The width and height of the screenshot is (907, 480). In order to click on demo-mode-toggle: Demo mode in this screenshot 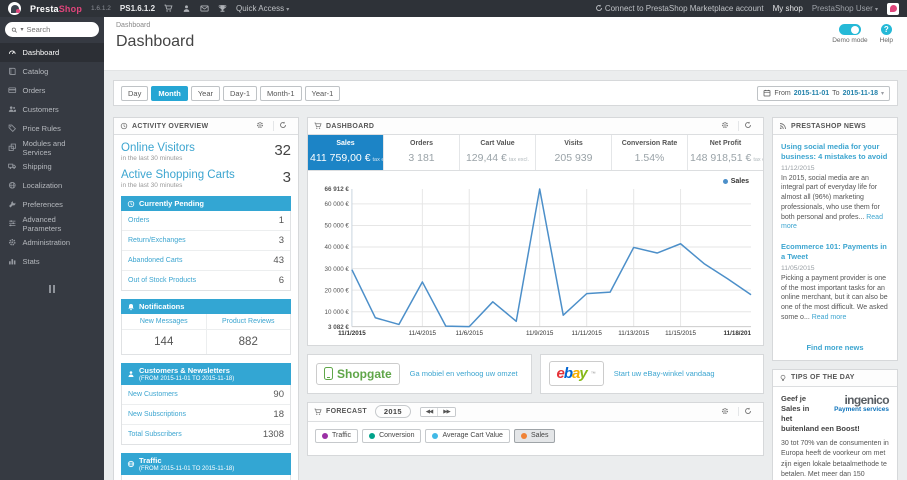, I will do `click(850, 34)`.